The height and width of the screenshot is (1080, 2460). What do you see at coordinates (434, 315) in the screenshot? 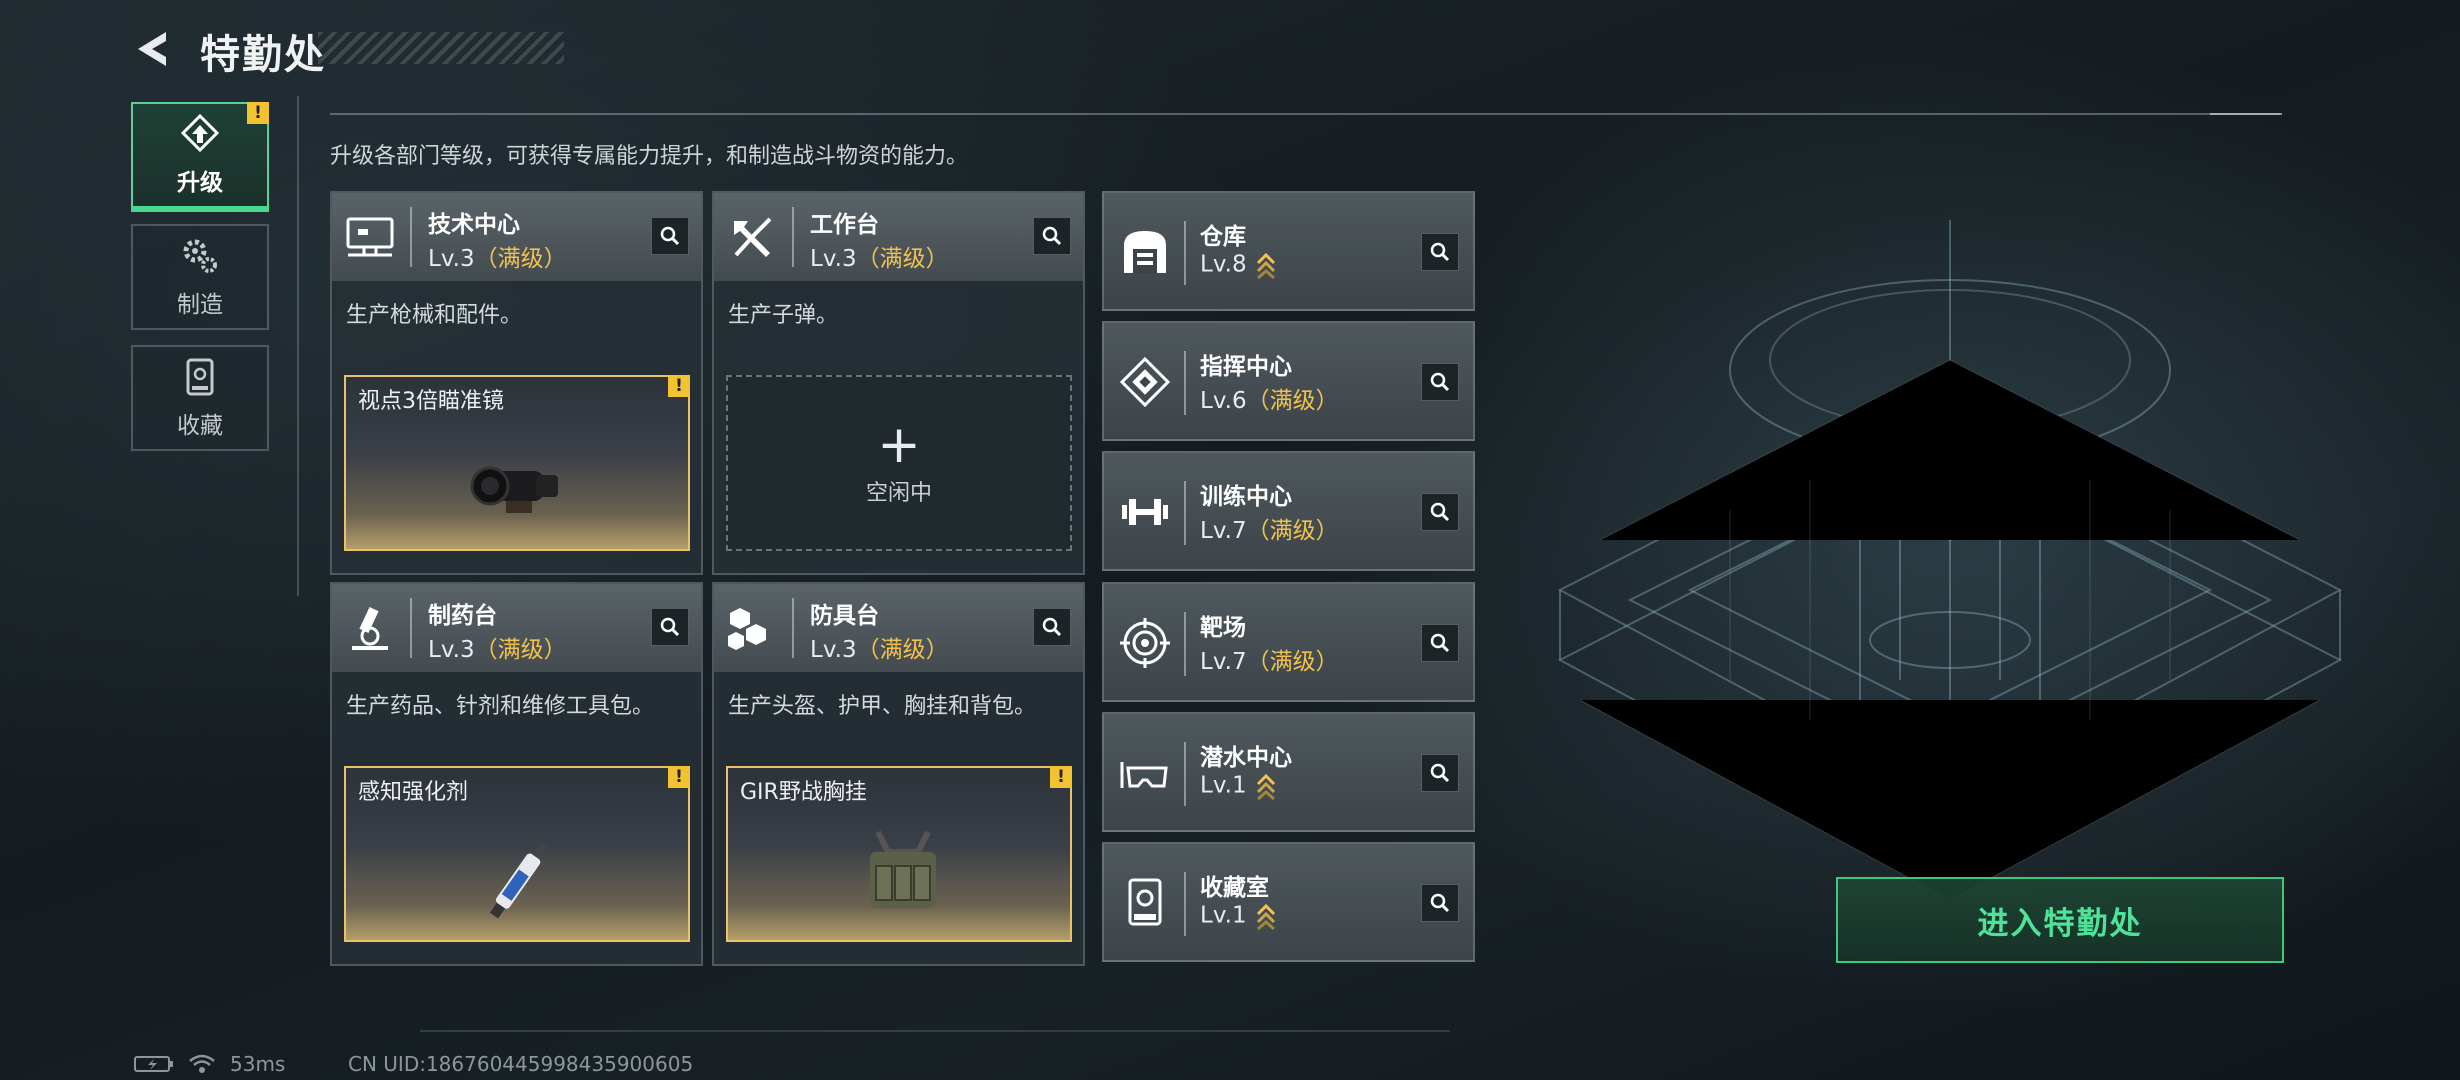
I see `dept-description: 生产枪械和配件。` at bounding box center [434, 315].